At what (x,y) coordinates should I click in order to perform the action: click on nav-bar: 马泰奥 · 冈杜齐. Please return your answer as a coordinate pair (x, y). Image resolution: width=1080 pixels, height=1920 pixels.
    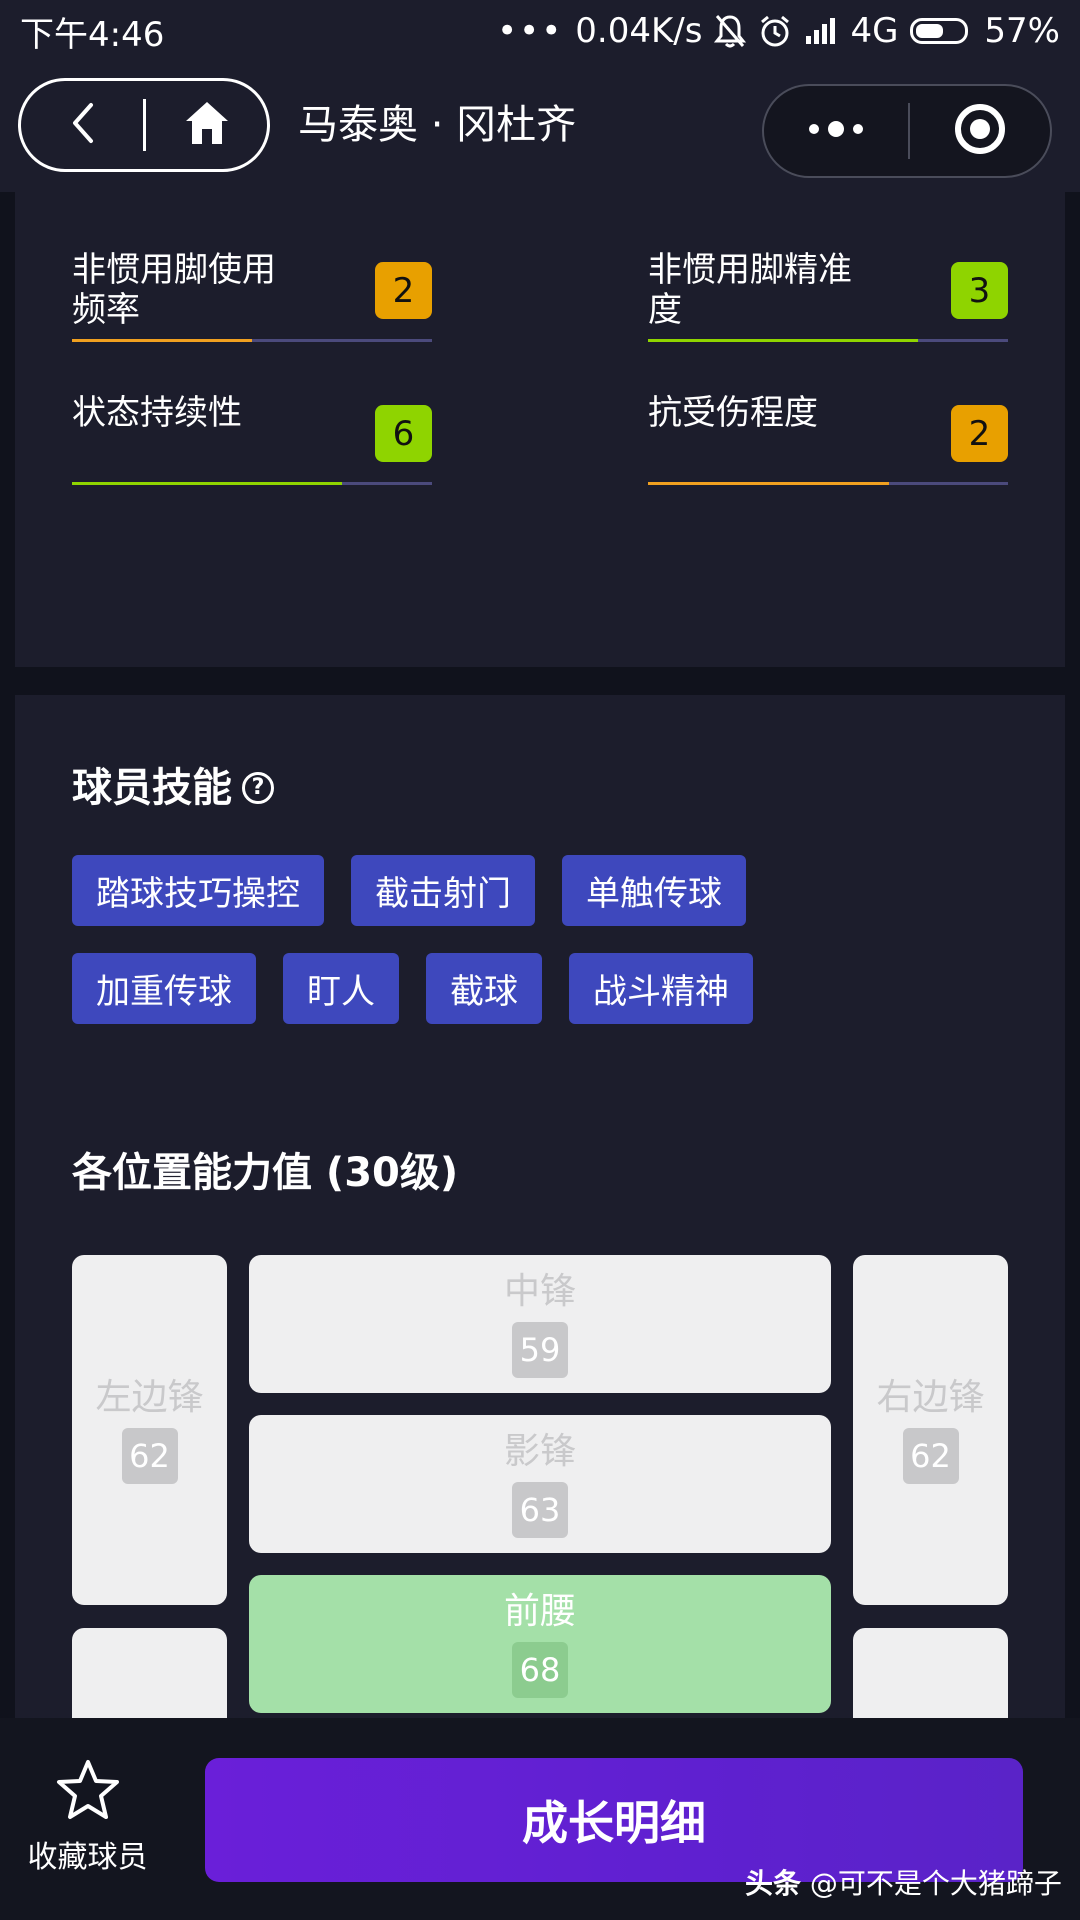
    Looking at the image, I should click on (540, 127).